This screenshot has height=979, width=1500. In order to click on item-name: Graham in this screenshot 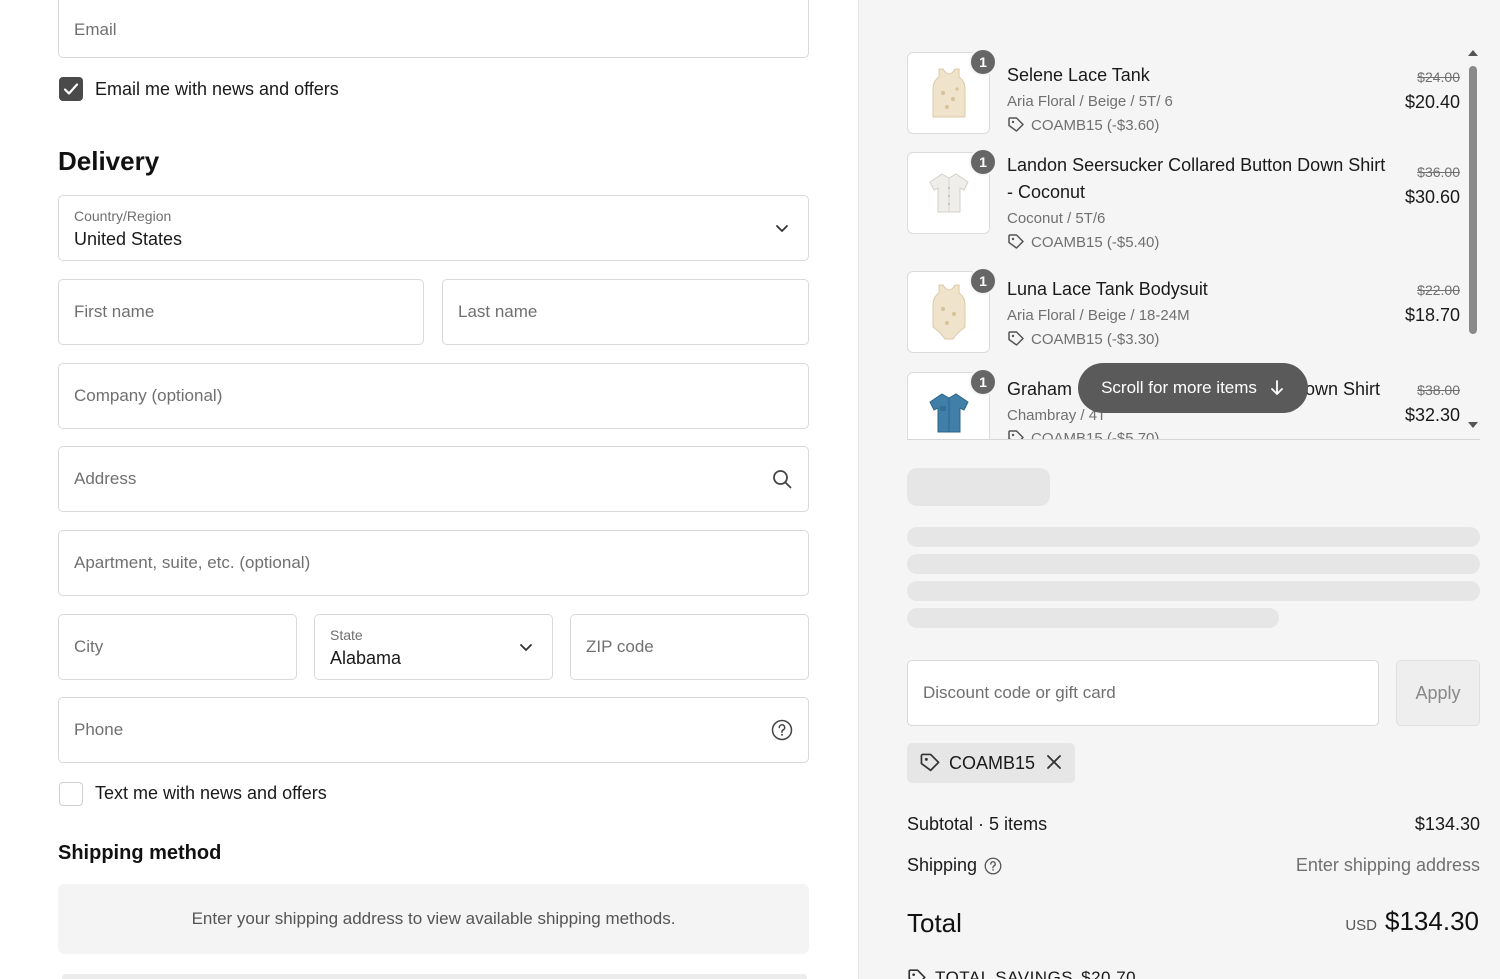, I will do `click(1040, 389)`.